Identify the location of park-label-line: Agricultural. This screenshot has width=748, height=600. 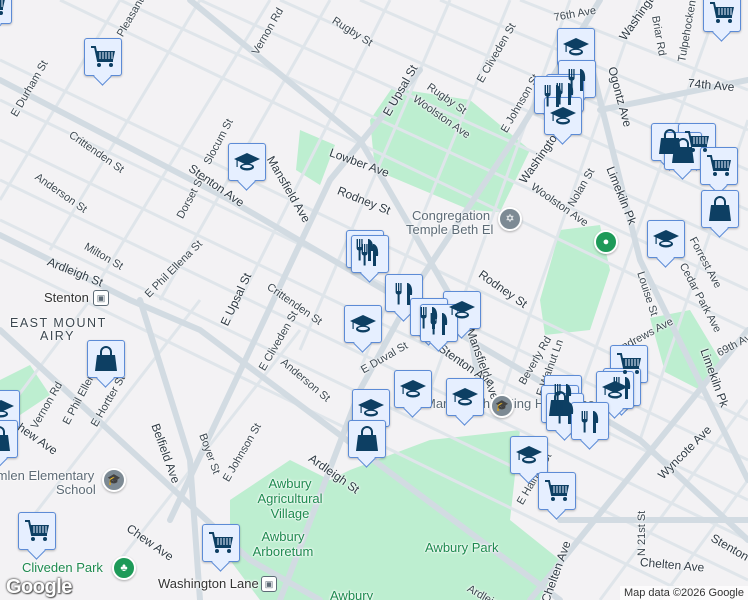
(290, 498).